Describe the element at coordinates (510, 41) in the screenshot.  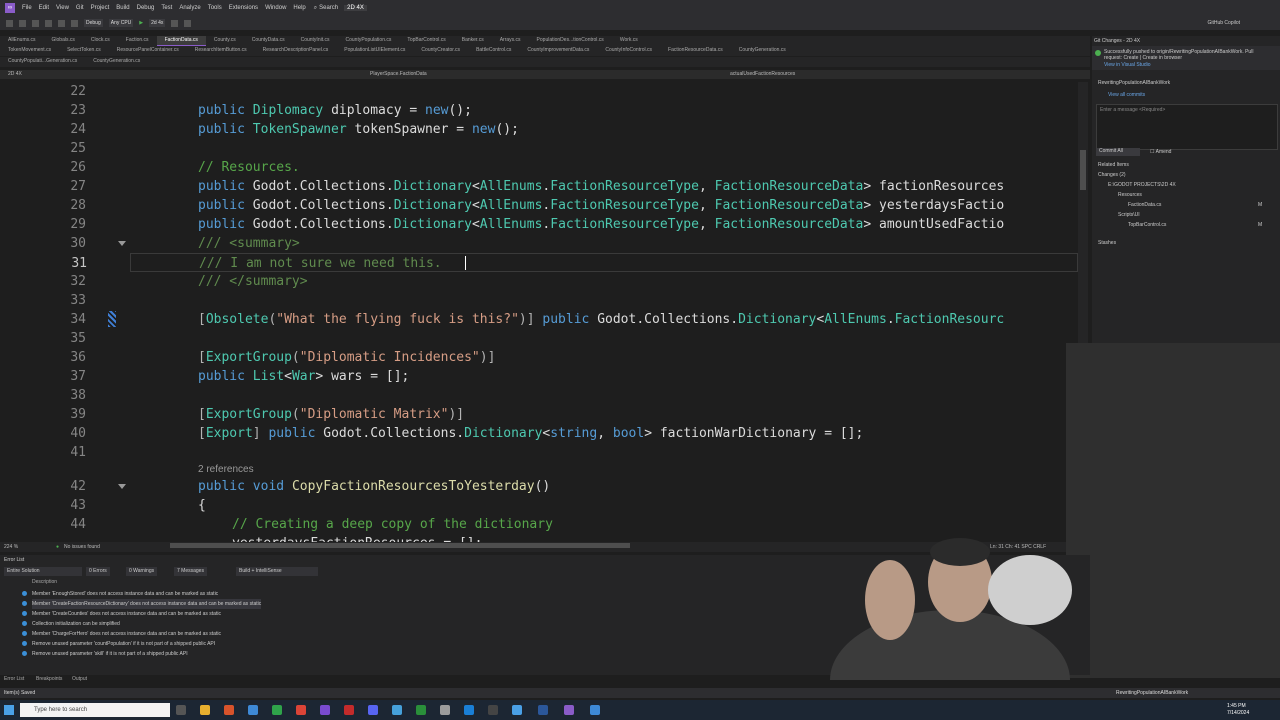
I see `tab-arrays: Arrays.cs` at that location.